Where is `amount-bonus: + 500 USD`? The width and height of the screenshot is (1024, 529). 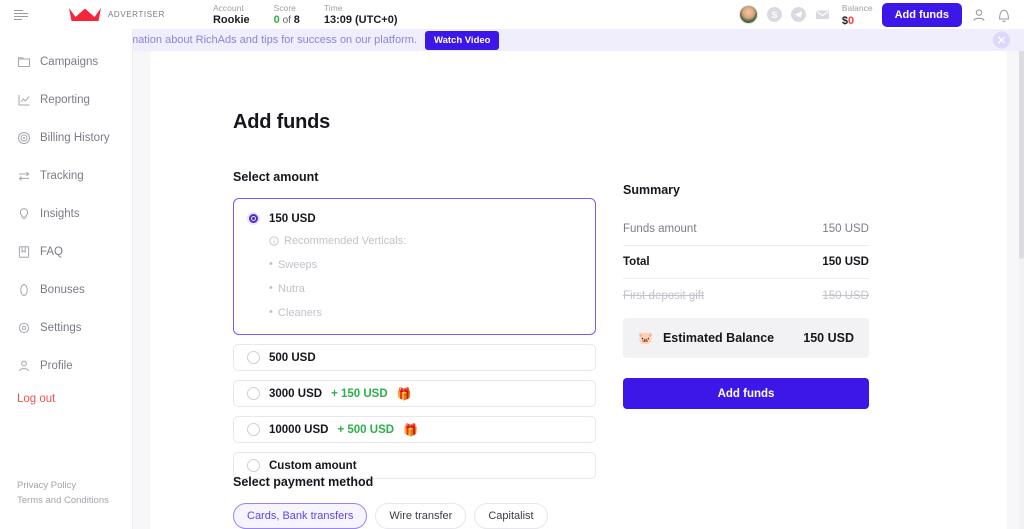 amount-bonus: + 500 USD is located at coordinates (366, 429).